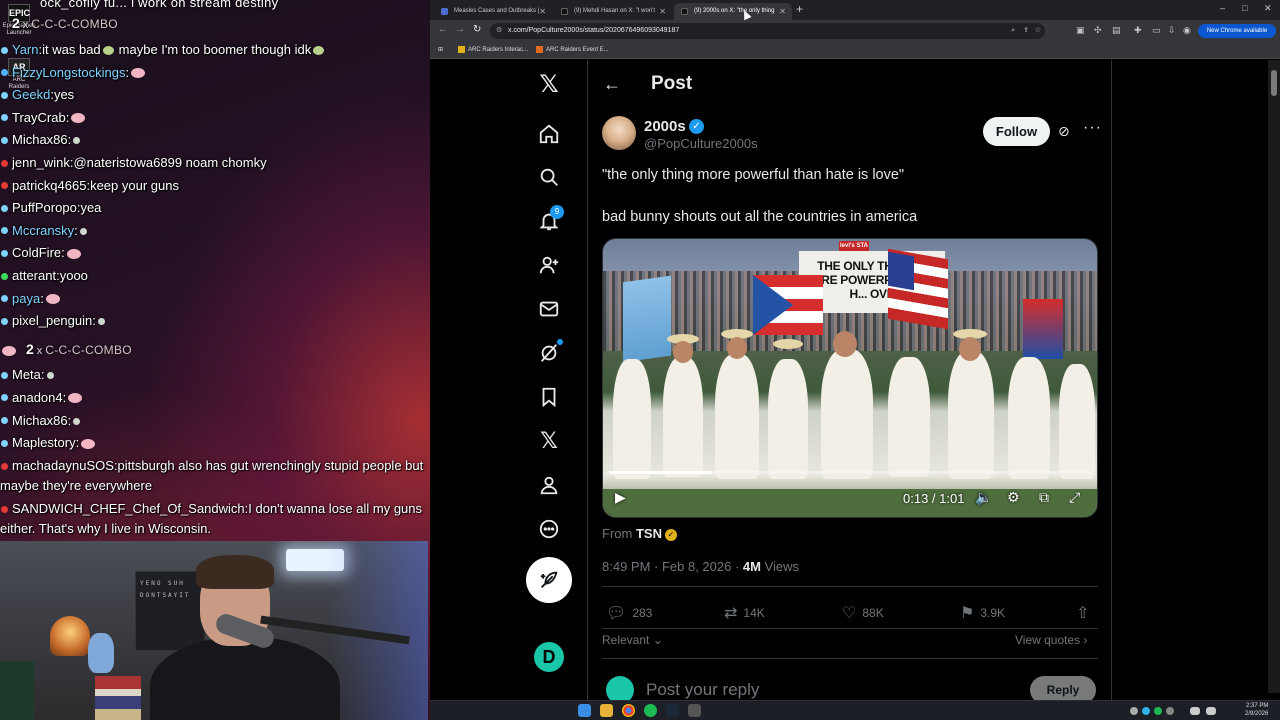  Describe the element at coordinates (549, 657) in the screenshot. I see `extension-d-logo-icon: D` at that location.